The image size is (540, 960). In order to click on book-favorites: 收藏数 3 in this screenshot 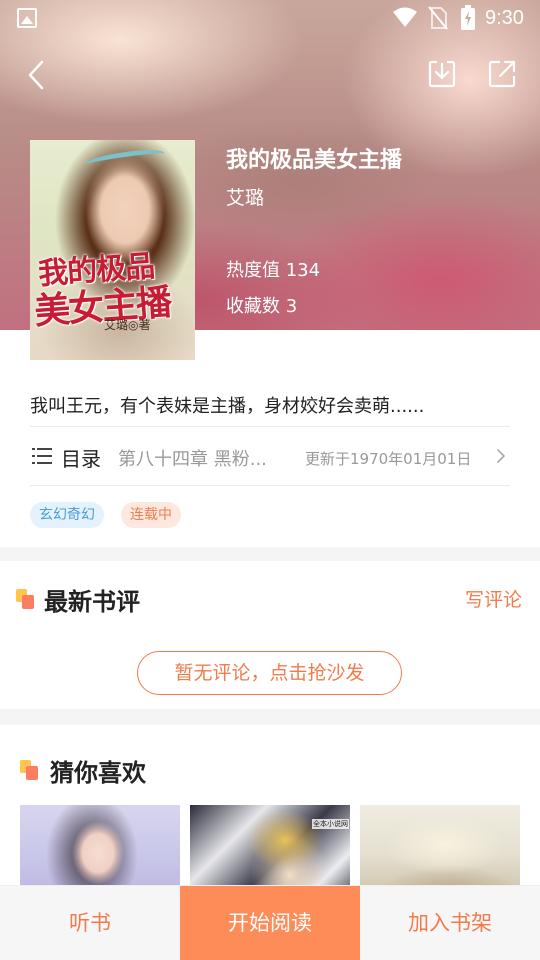, I will do `click(262, 306)`.